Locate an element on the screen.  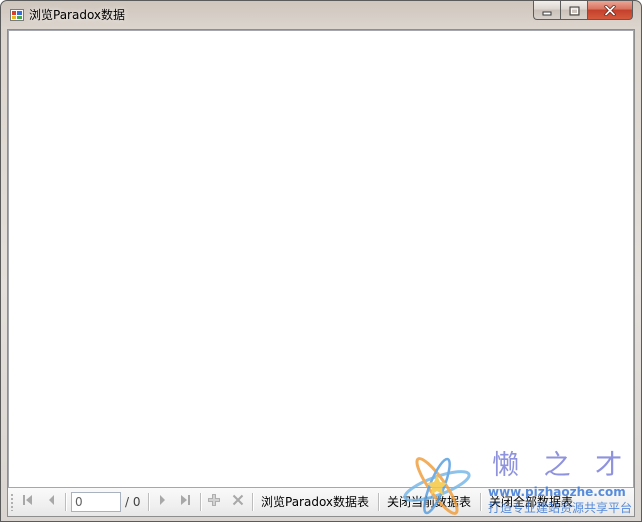
maximize-icon is located at coordinates (574, 10).